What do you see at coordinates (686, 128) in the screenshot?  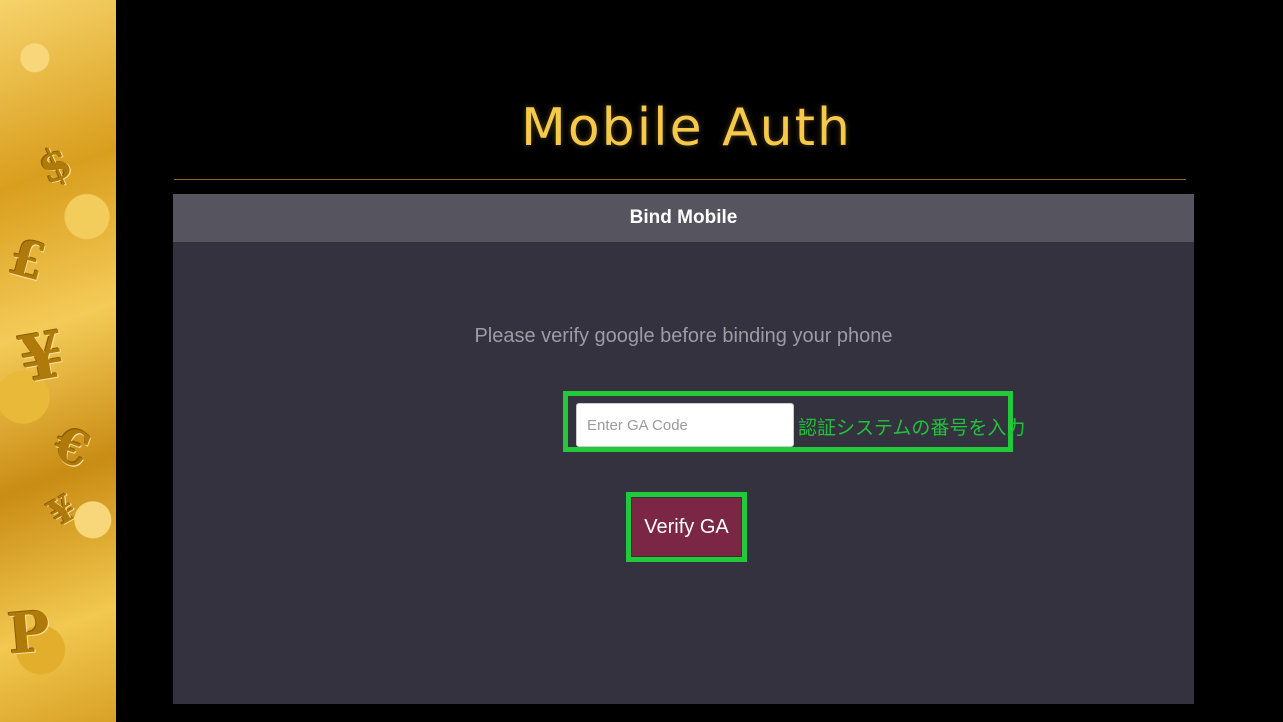 I see `slide-title: Mobile Auth` at bounding box center [686, 128].